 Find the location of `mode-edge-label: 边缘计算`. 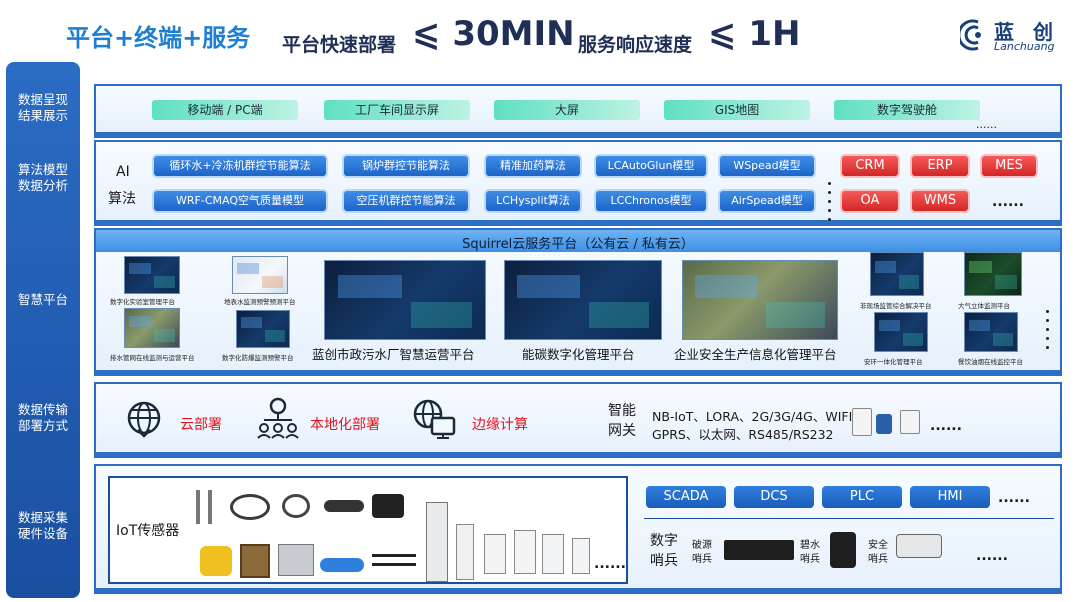

mode-edge-label: 边缘计算 is located at coordinates (500, 425).